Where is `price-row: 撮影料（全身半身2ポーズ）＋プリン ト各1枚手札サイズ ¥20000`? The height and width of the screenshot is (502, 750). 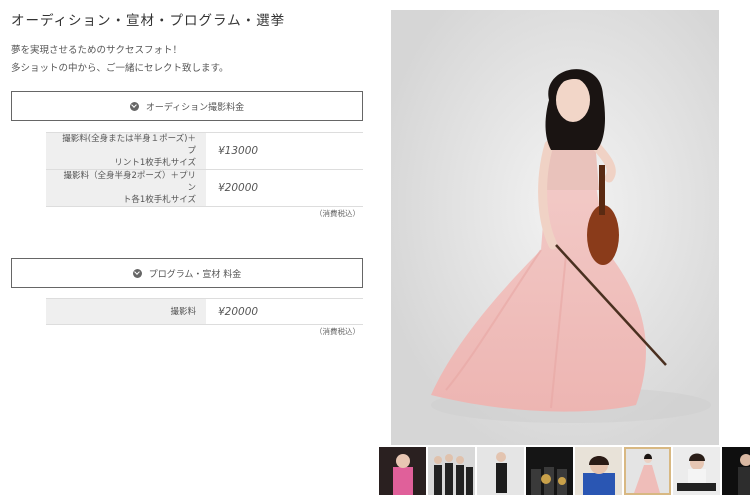 price-row: 撮影料（全身半身2ポーズ）＋プリン ト各1枚手札サイズ ¥20000 is located at coordinates (204, 188).